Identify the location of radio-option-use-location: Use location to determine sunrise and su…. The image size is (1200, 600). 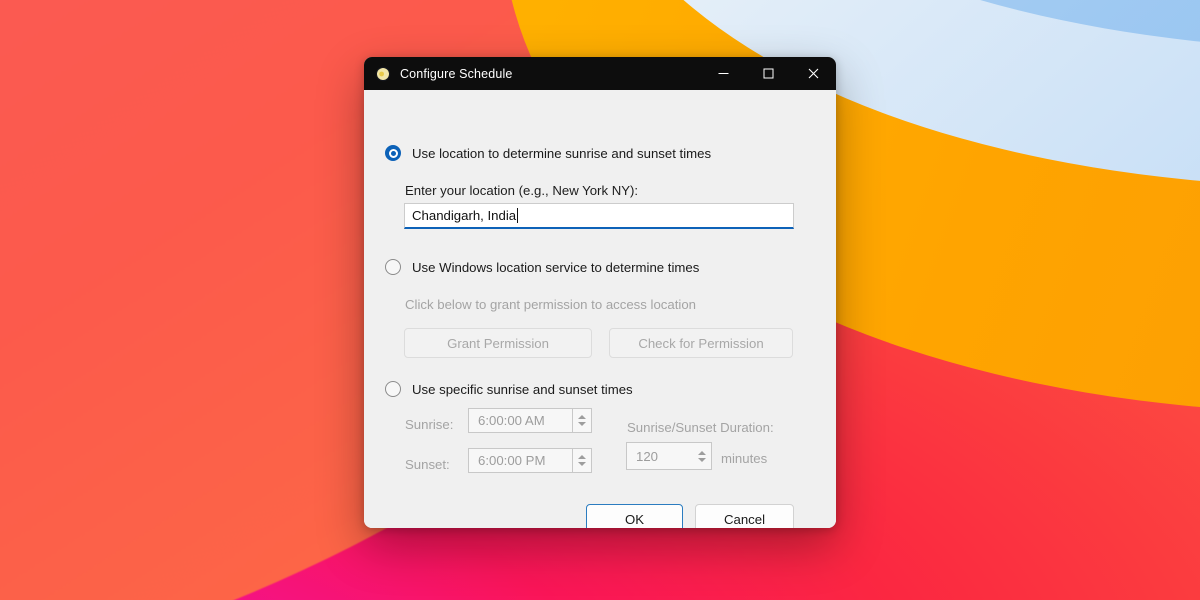
(548, 153).